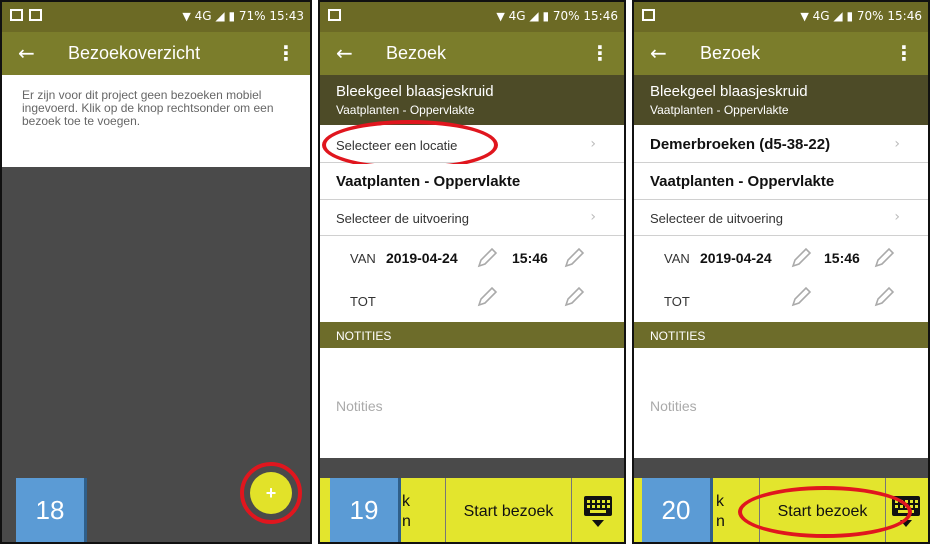 The image size is (930, 544). I want to click on app-bar: ← Bezoekoverzicht ⋮, so click(156, 53).